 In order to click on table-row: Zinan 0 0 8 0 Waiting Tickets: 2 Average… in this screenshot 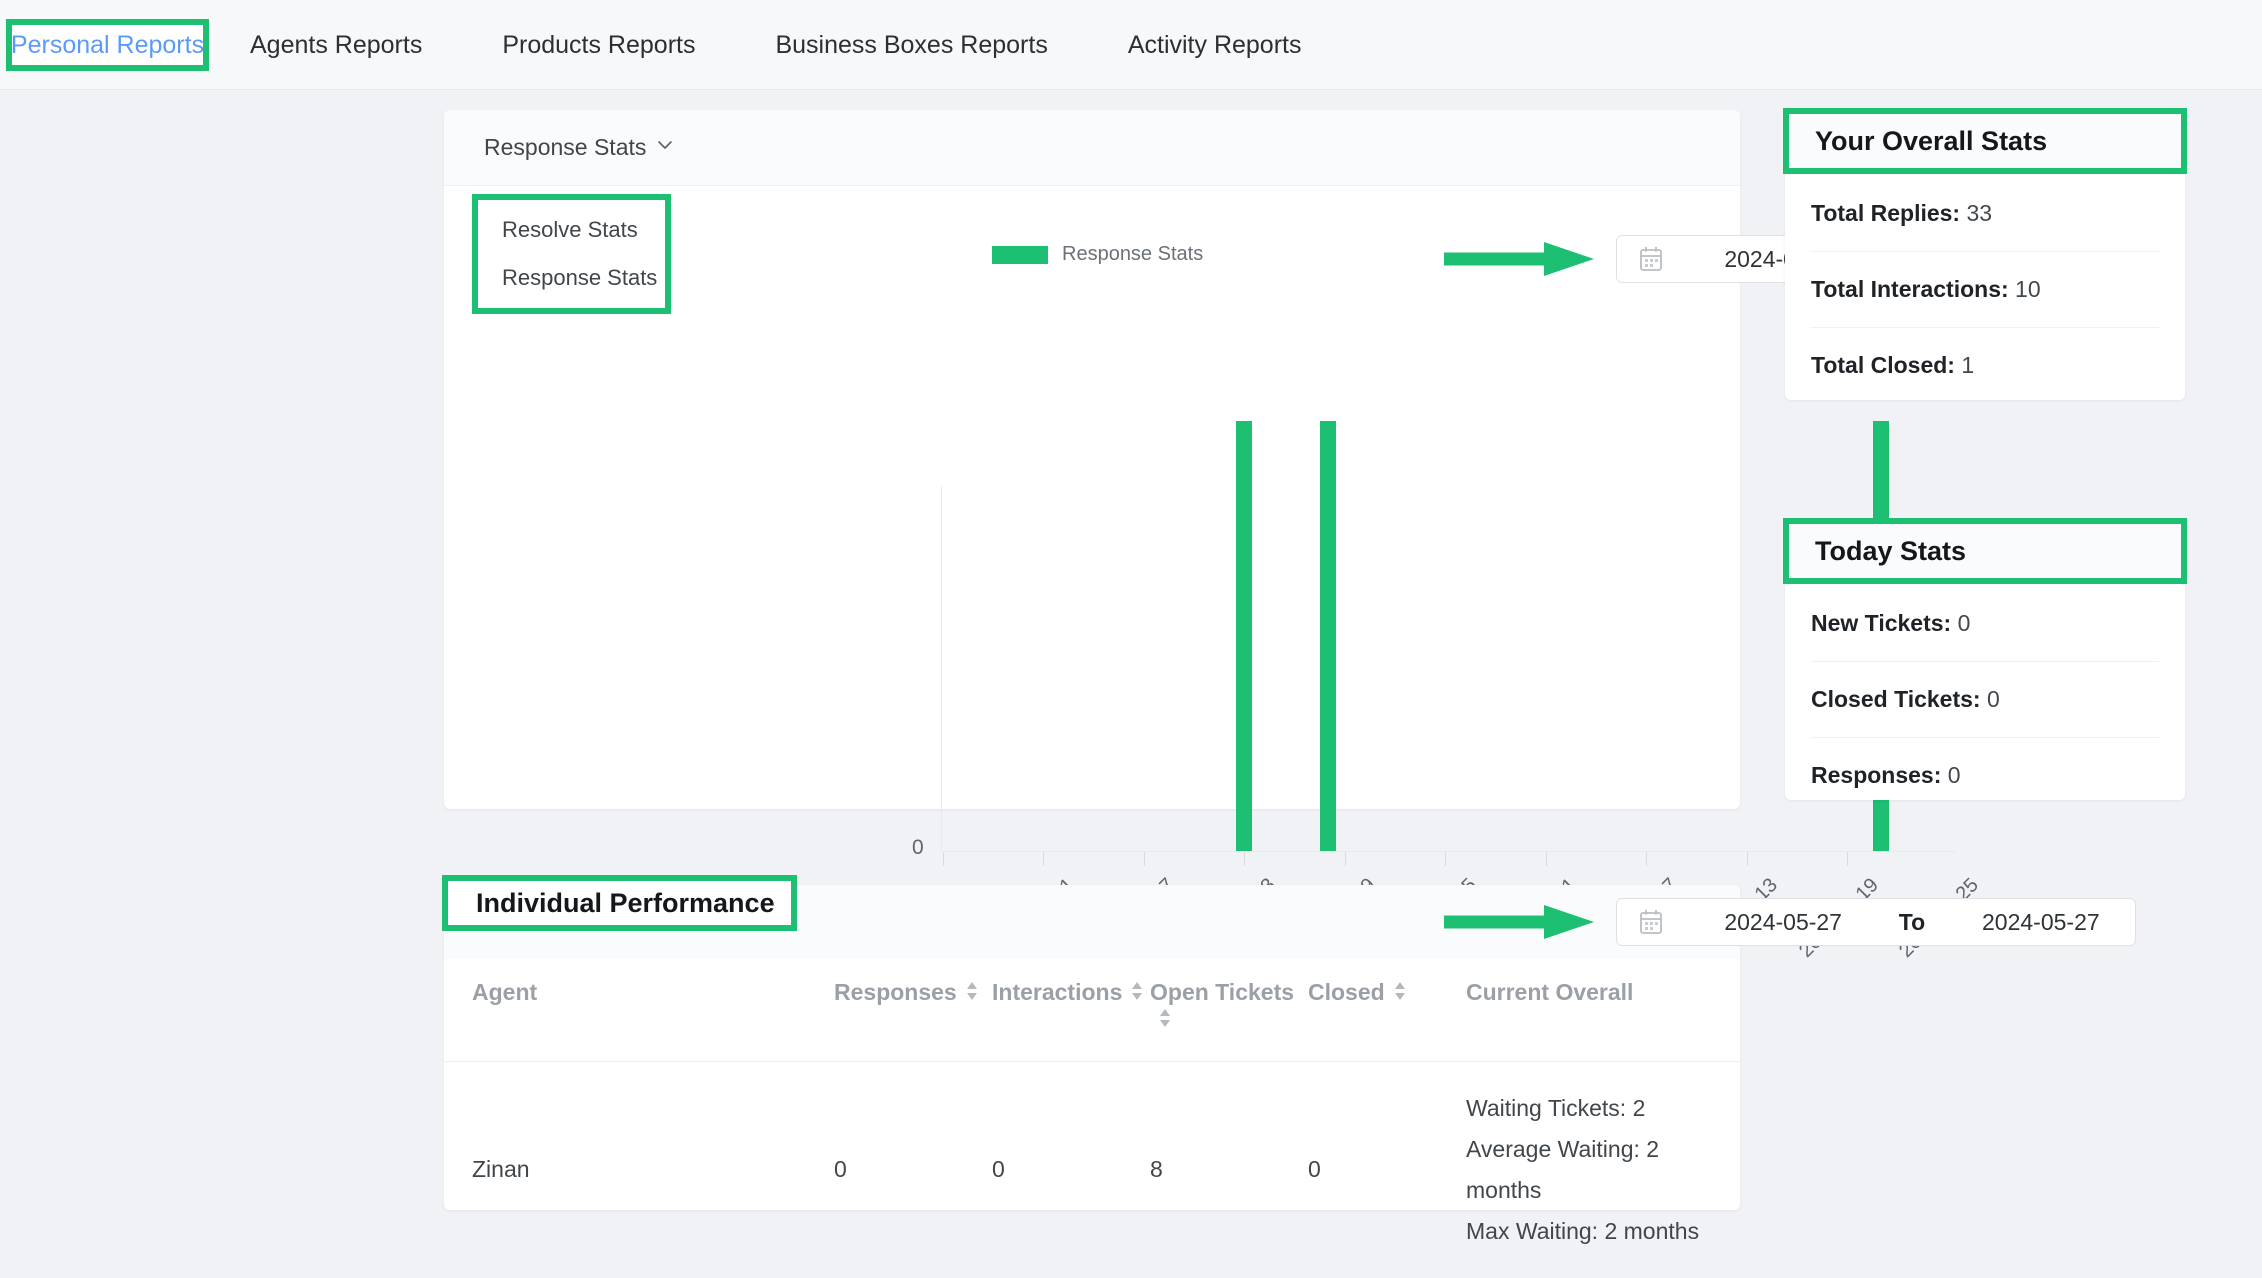, I will do `click(1092, 1169)`.